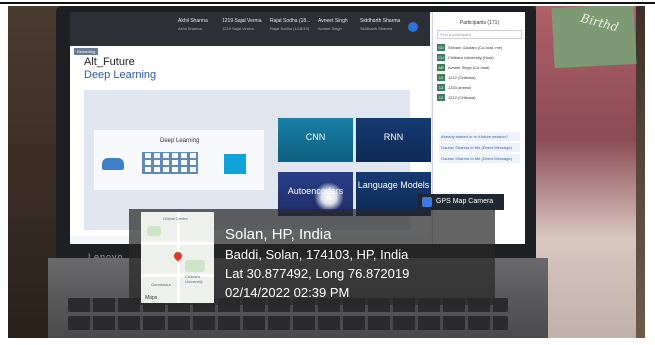 This screenshot has width=655, height=345. Describe the element at coordinates (479, 87) in the screenshot. I see `participant-item: 13 1333 aneesh` at that location.